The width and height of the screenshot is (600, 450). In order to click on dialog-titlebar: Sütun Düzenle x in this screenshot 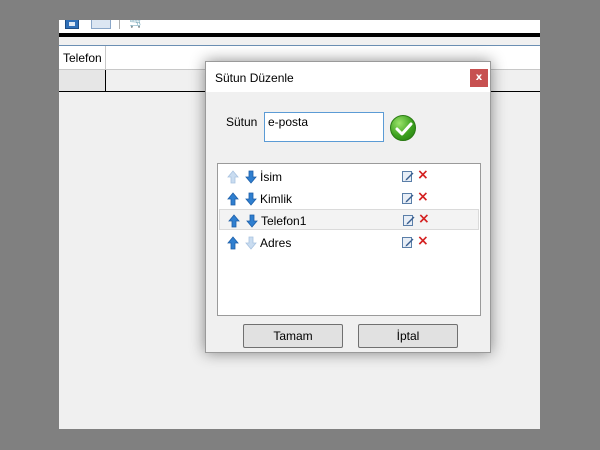, I will do `click(348, 77)`.